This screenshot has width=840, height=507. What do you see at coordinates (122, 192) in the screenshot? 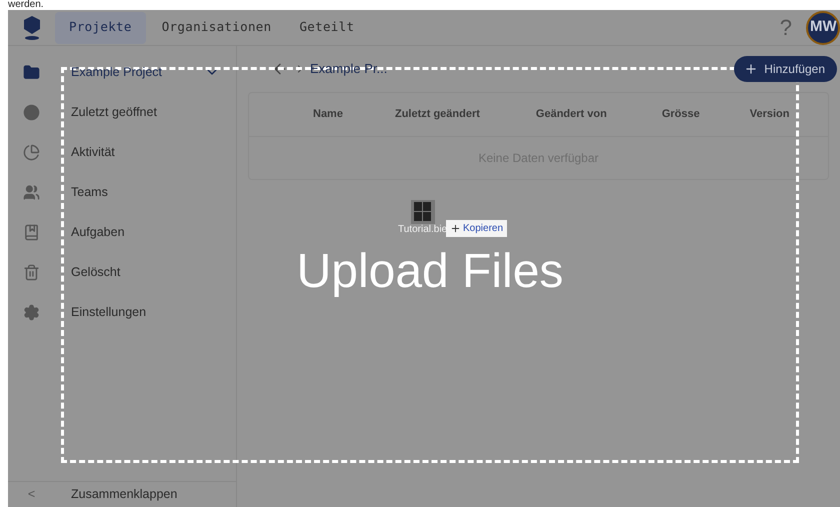
I see `sidebar-item: Teams` at bounding box center [122, 192].